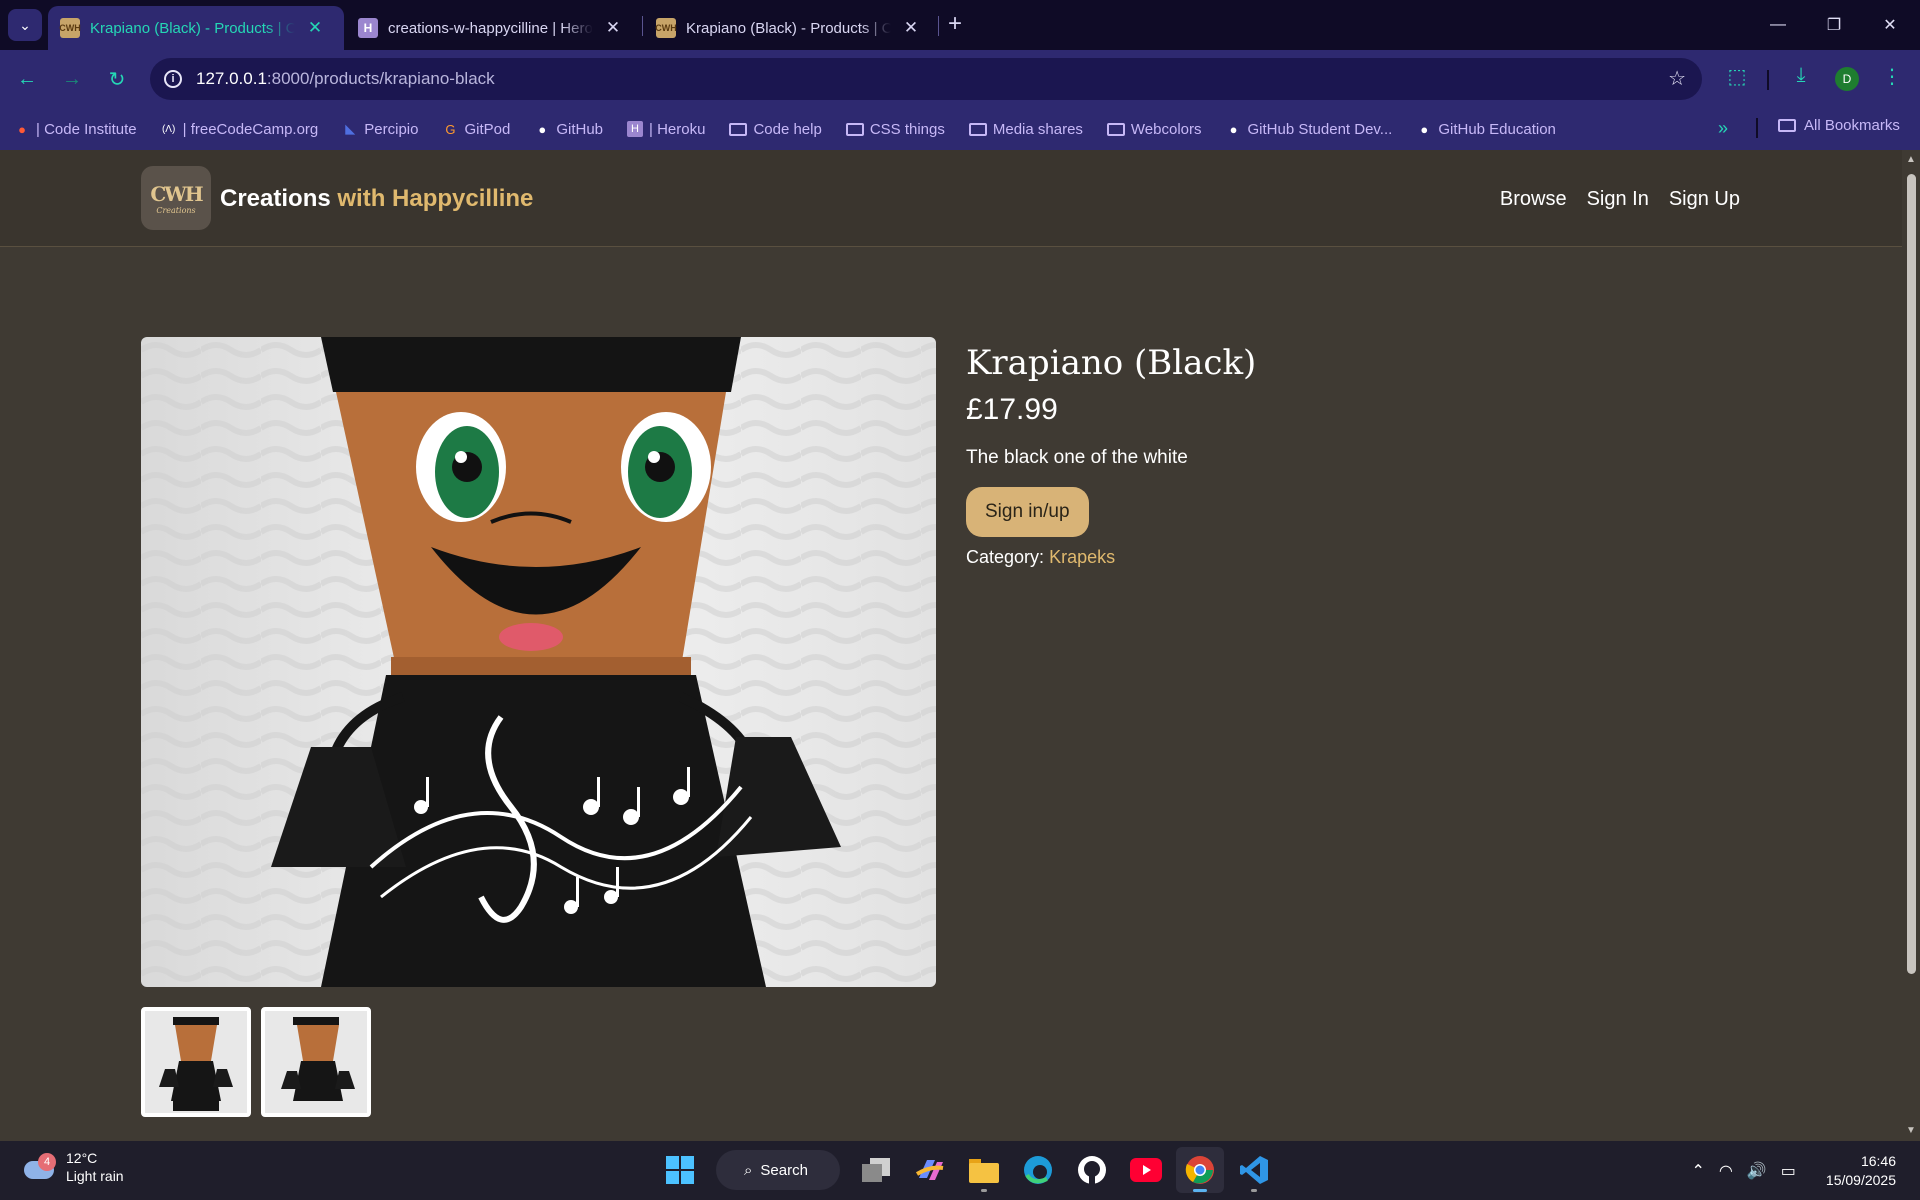 The image size is (1920, 1200). I want to click on more-bookmarks-icon: », so click(1723, 128).